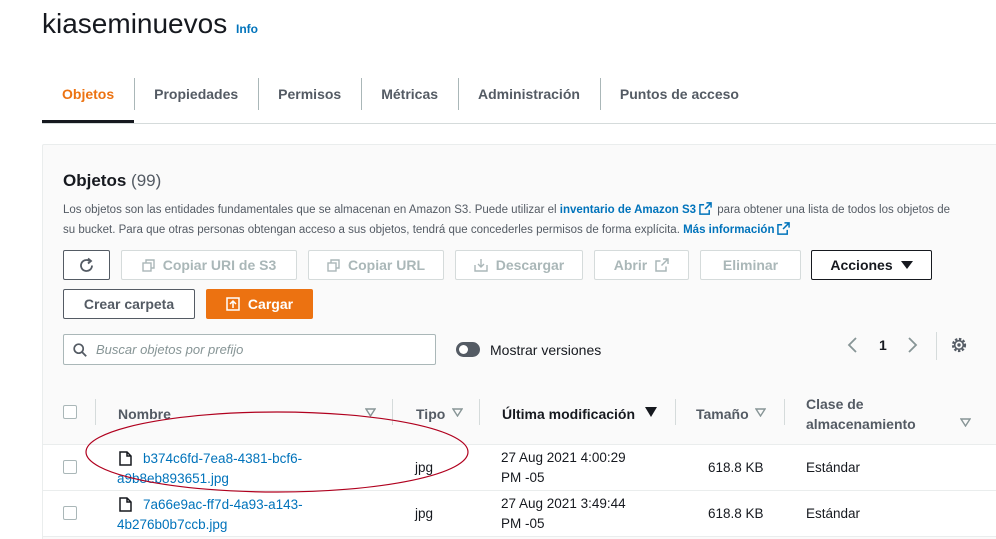 The image size is (996, 539). What do you see at coordinates (853, 345) in the screenshot?
I see `chevron-left-icon` at bounding box center [853, 345].